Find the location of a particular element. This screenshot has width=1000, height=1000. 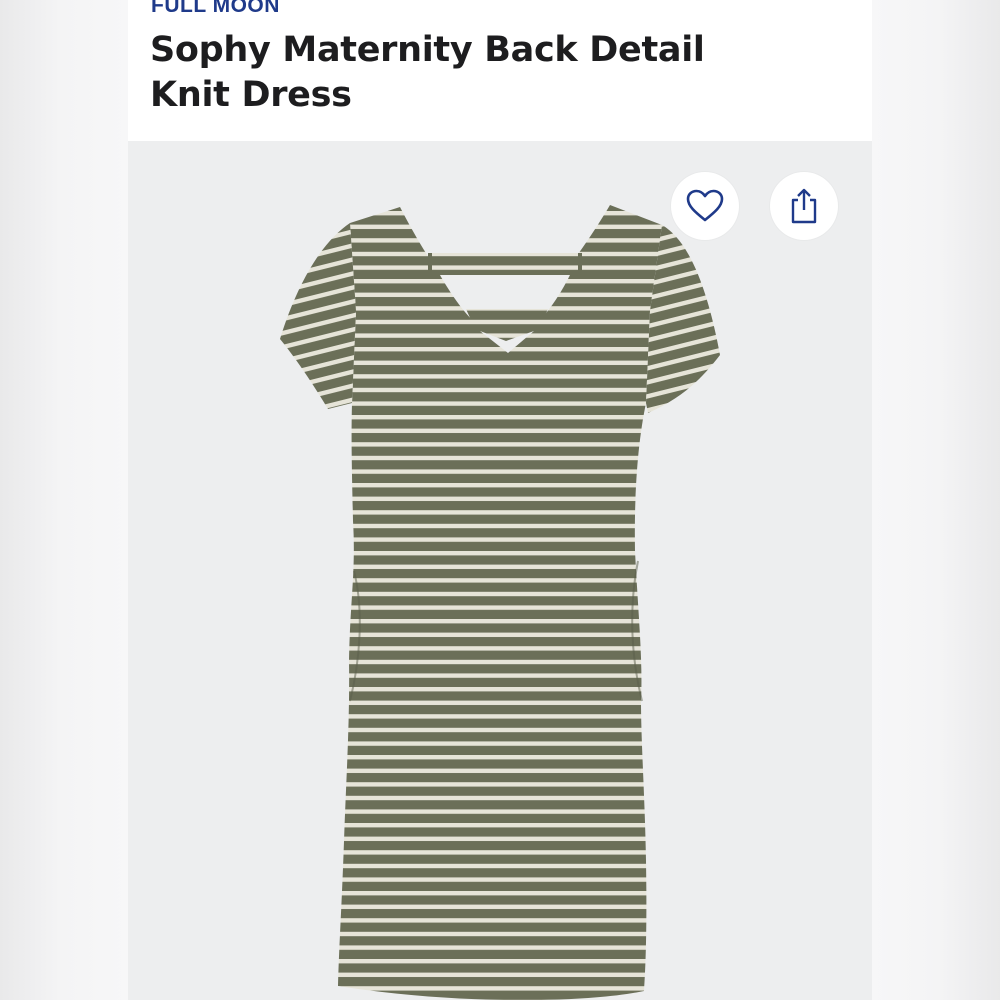

heart-outline-icon is located at coordinates (705, 205).